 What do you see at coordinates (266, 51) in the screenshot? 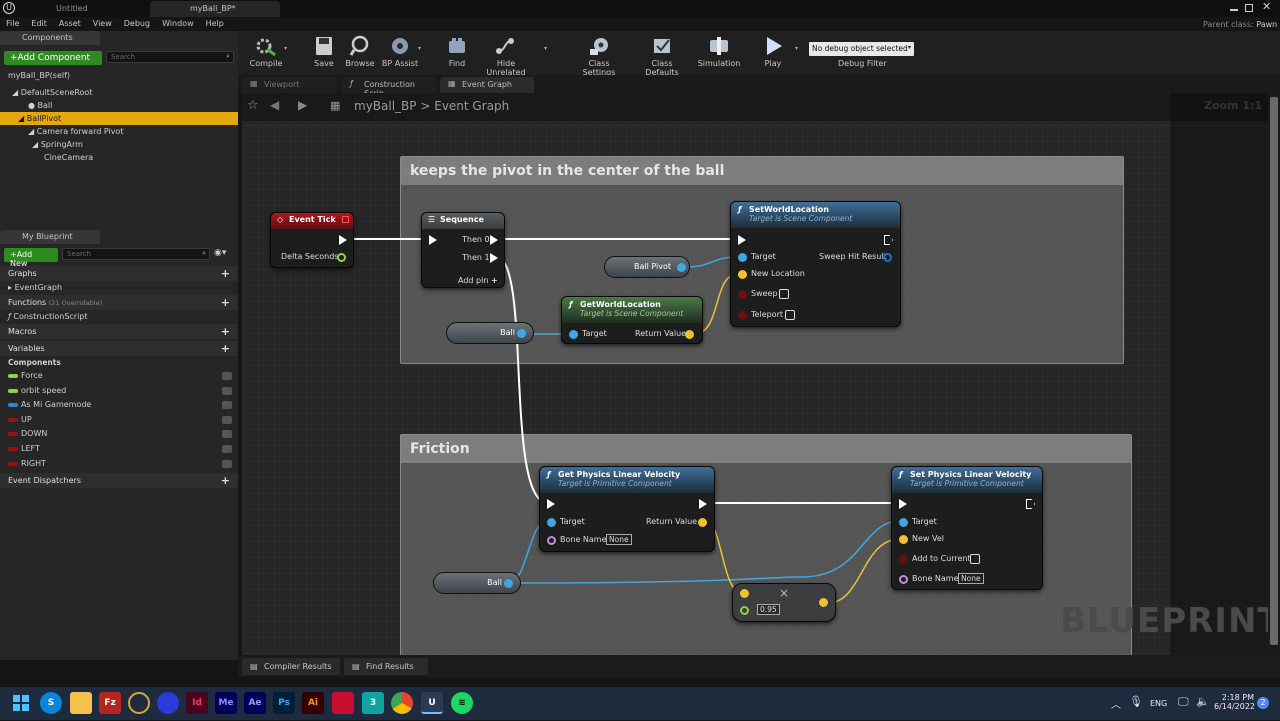
I see `compile-button: Compile` at bounding box center [266, 51].